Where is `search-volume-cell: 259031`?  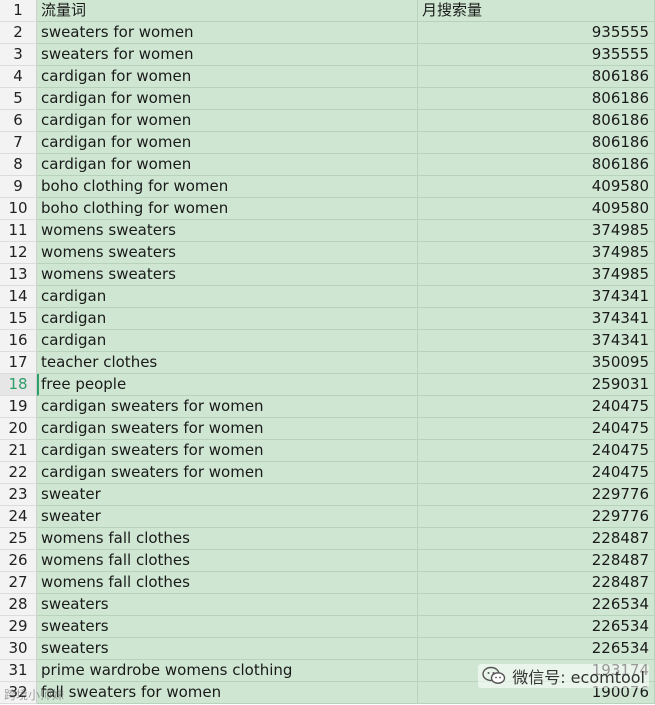 search-volume-cell: 259031 is located at coordinates (536, 385).